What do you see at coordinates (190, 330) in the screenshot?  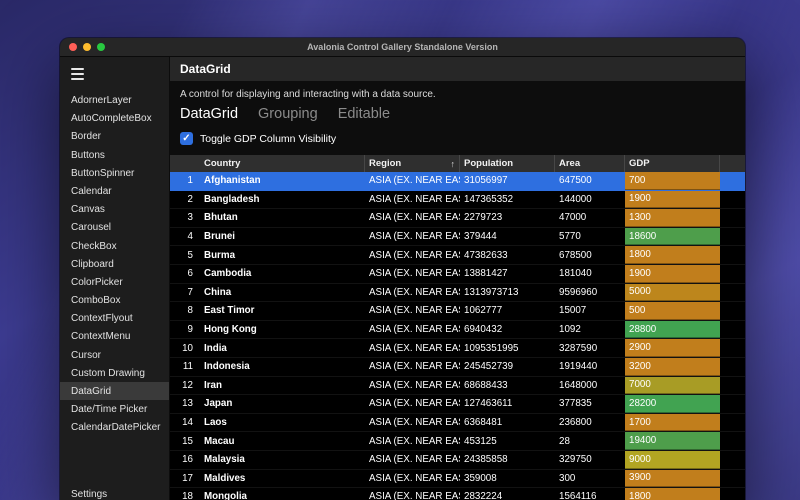 I see `cell-num: 9` at bounding box center [190, 330].